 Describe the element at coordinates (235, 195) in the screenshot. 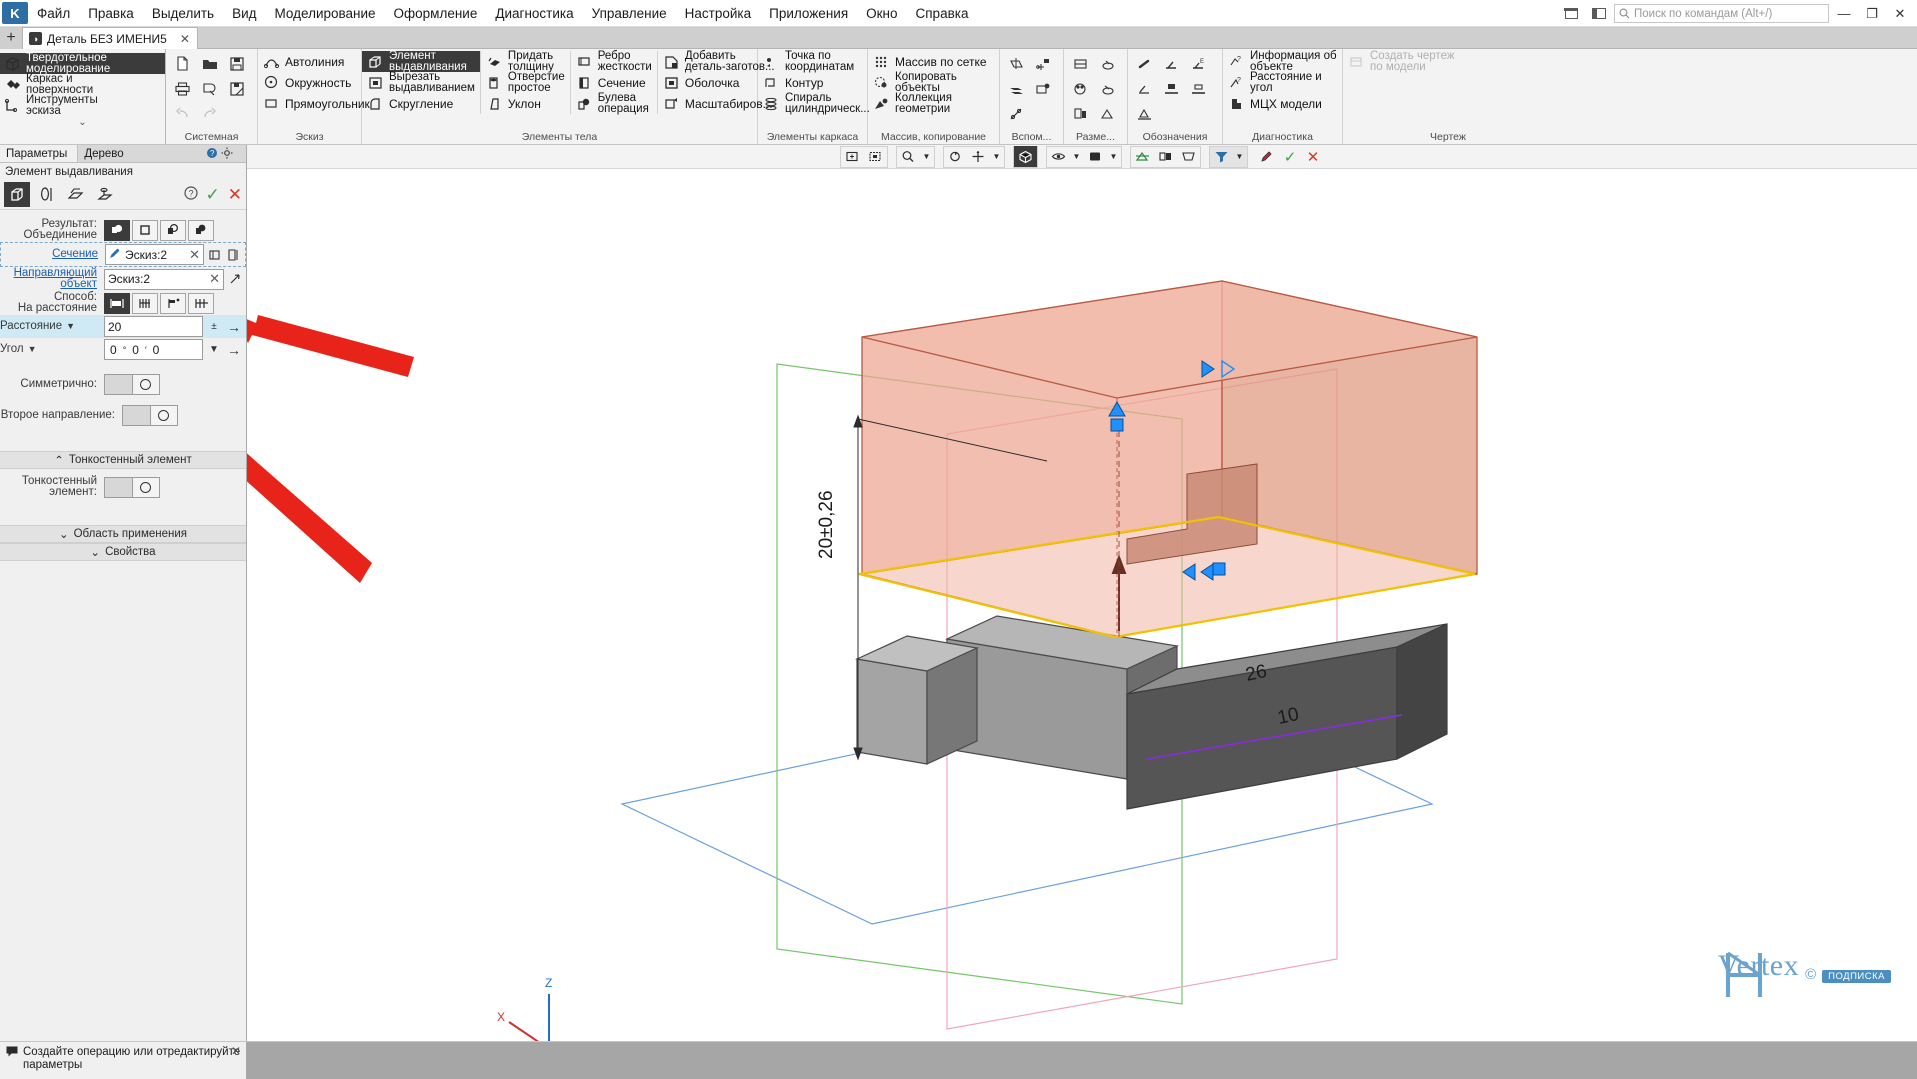

I see `cancel-cross-icon: ✕` at that location.